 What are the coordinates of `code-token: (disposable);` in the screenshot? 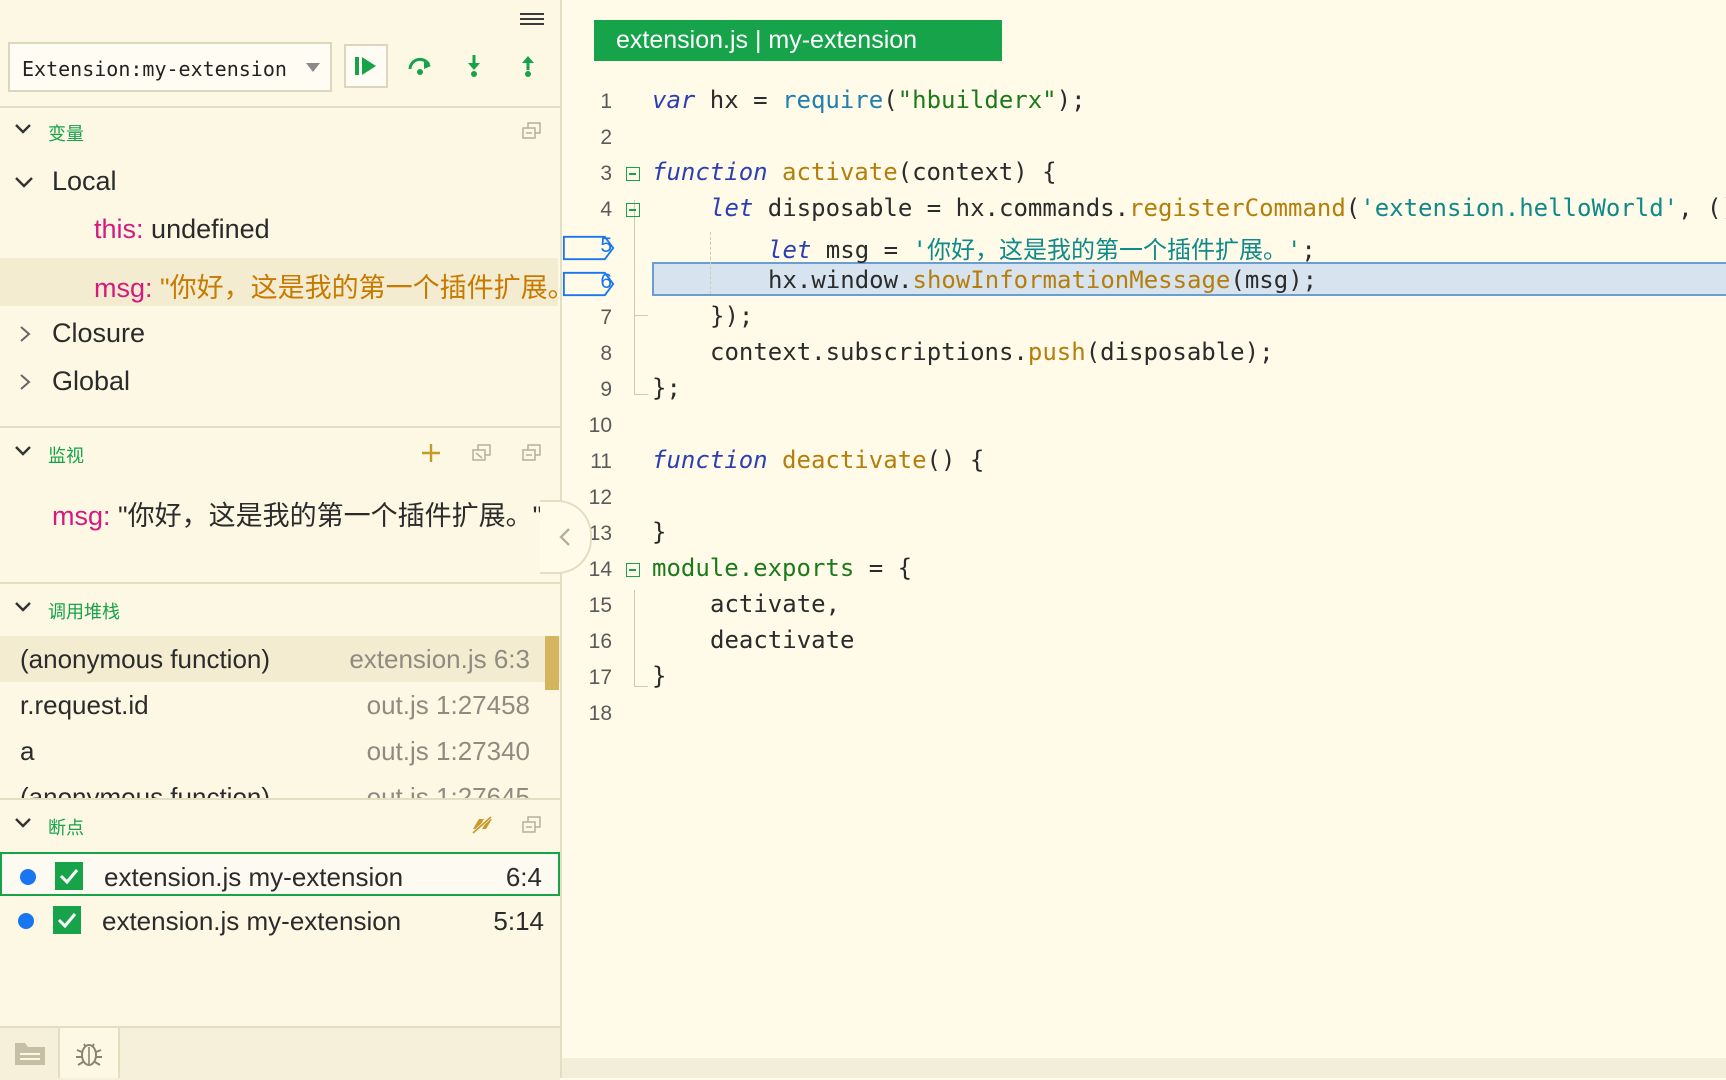 It's located at (1179, 352).